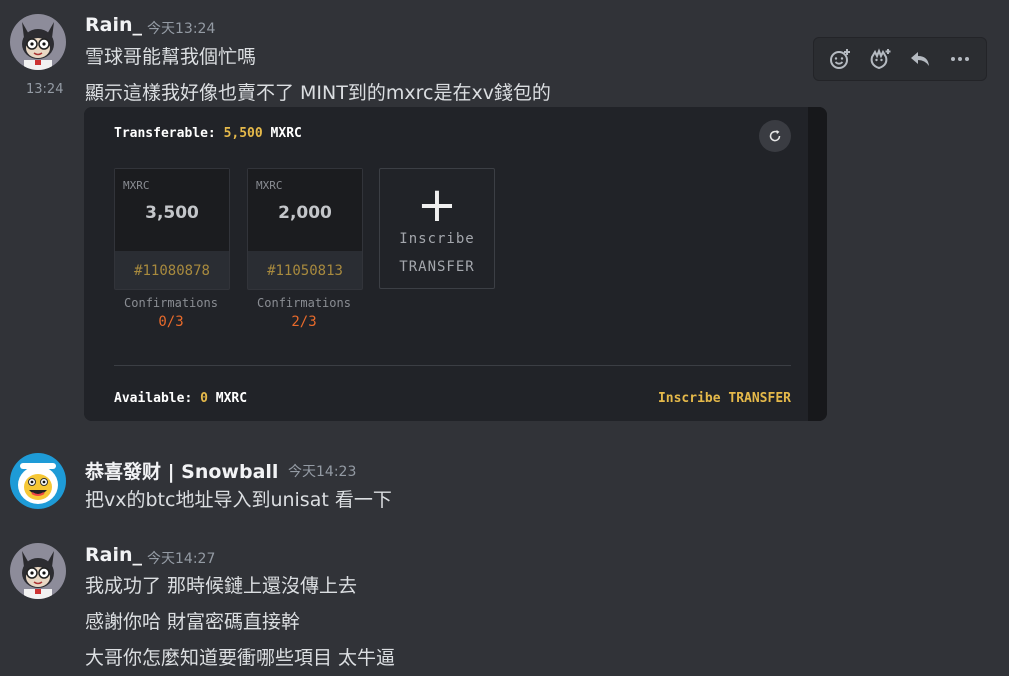 Image resolution: width=1009 pixels, height=676 pixels. Describe the element at coordinates (322, 472) in the screenshot. I see `message-timestamp: 今天14:23` at that location.